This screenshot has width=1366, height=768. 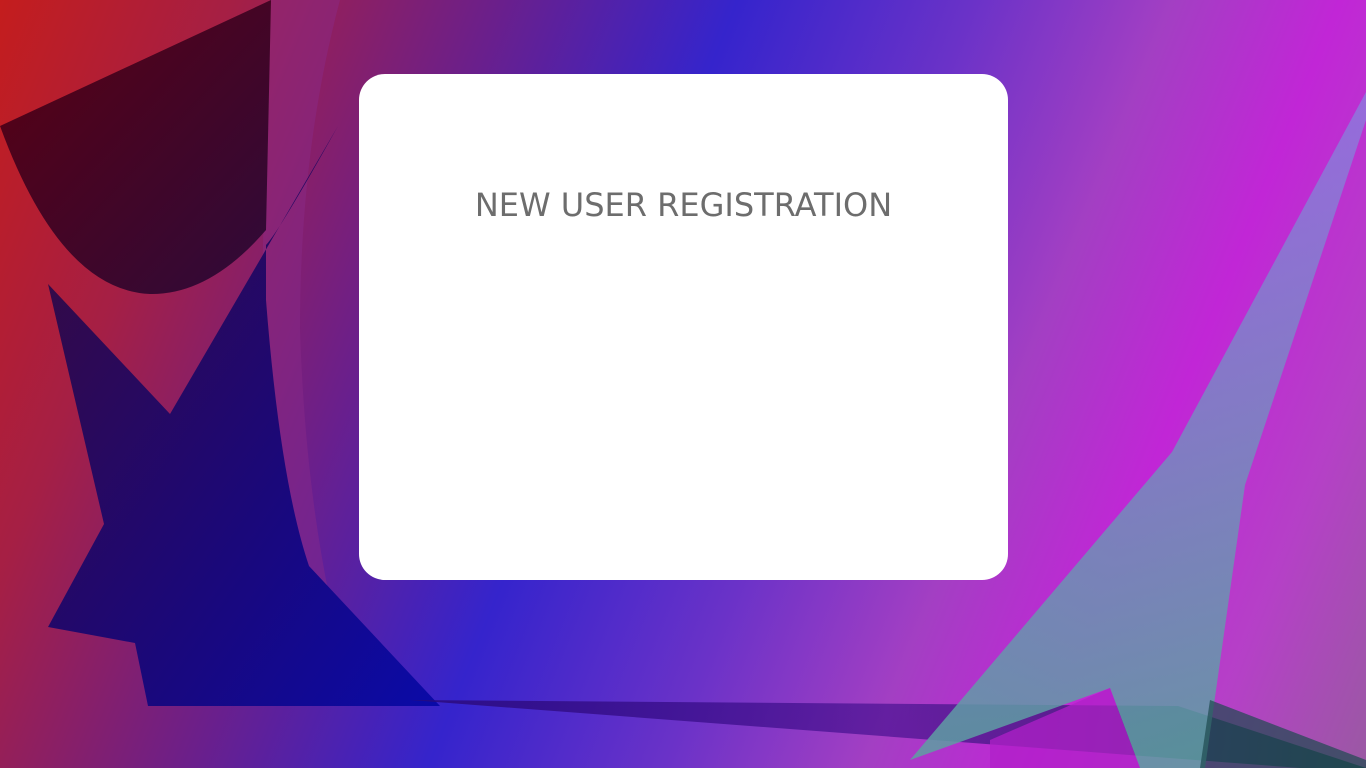 I want to click on crescent-shape, so click(x=135, y=147).